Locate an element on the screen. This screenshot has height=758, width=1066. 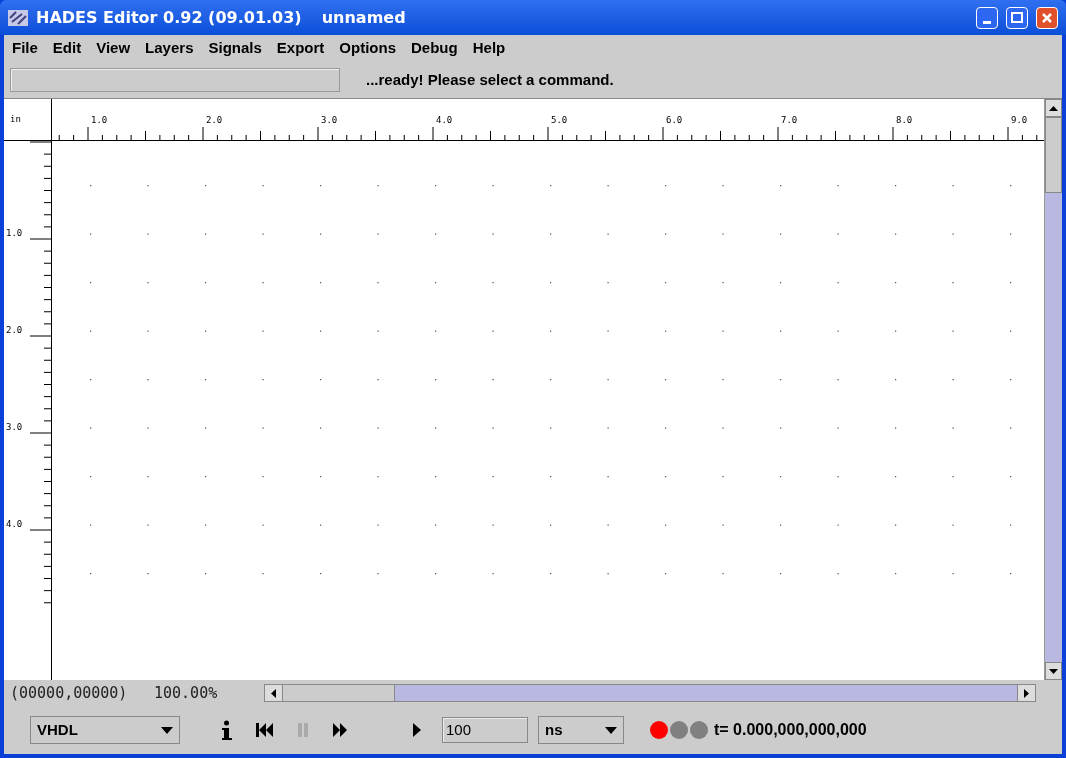
time-unit-dropdown: ns is located at coordinates (581, 730).